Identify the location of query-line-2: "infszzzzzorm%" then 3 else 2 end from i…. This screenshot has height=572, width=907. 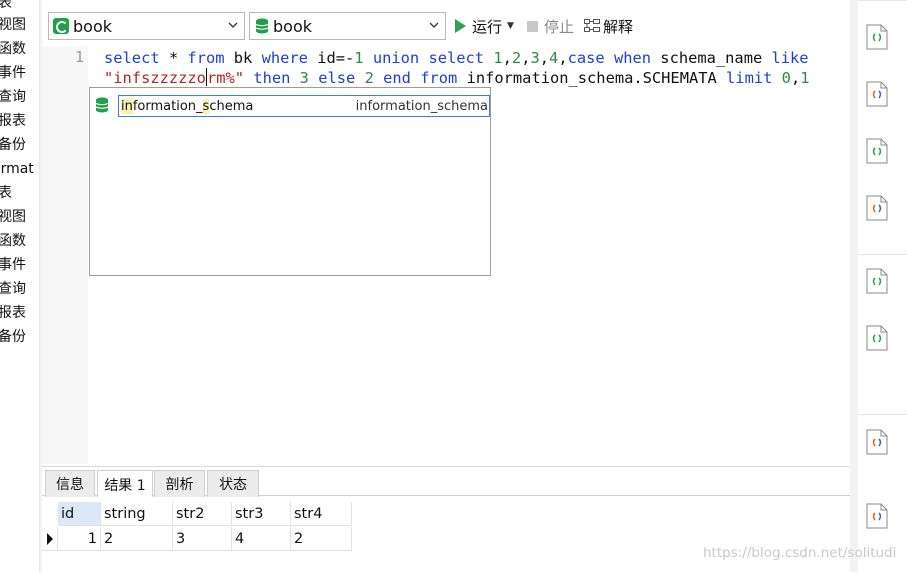
(457, 77).